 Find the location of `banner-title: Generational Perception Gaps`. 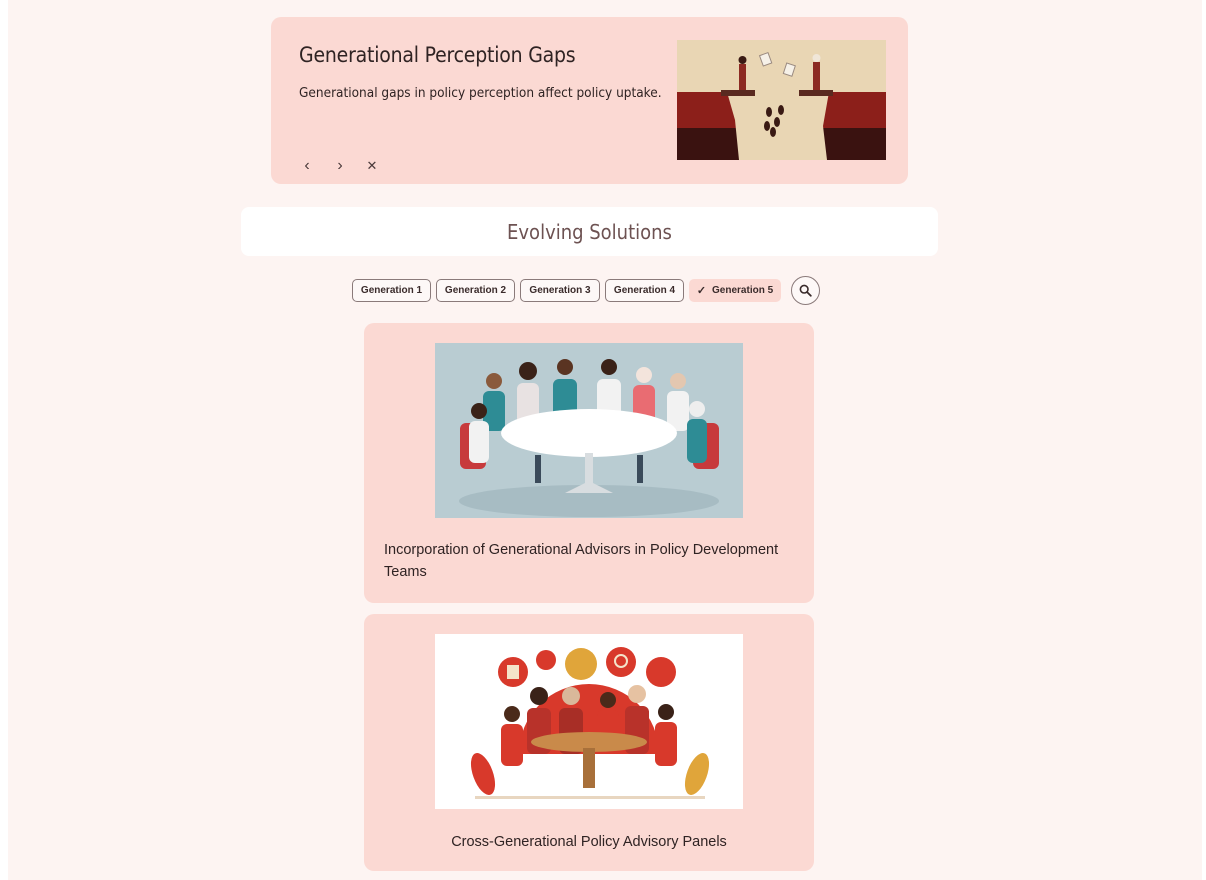

banner-title: Generational Perception Gaps is located at coordinates (437, 55).